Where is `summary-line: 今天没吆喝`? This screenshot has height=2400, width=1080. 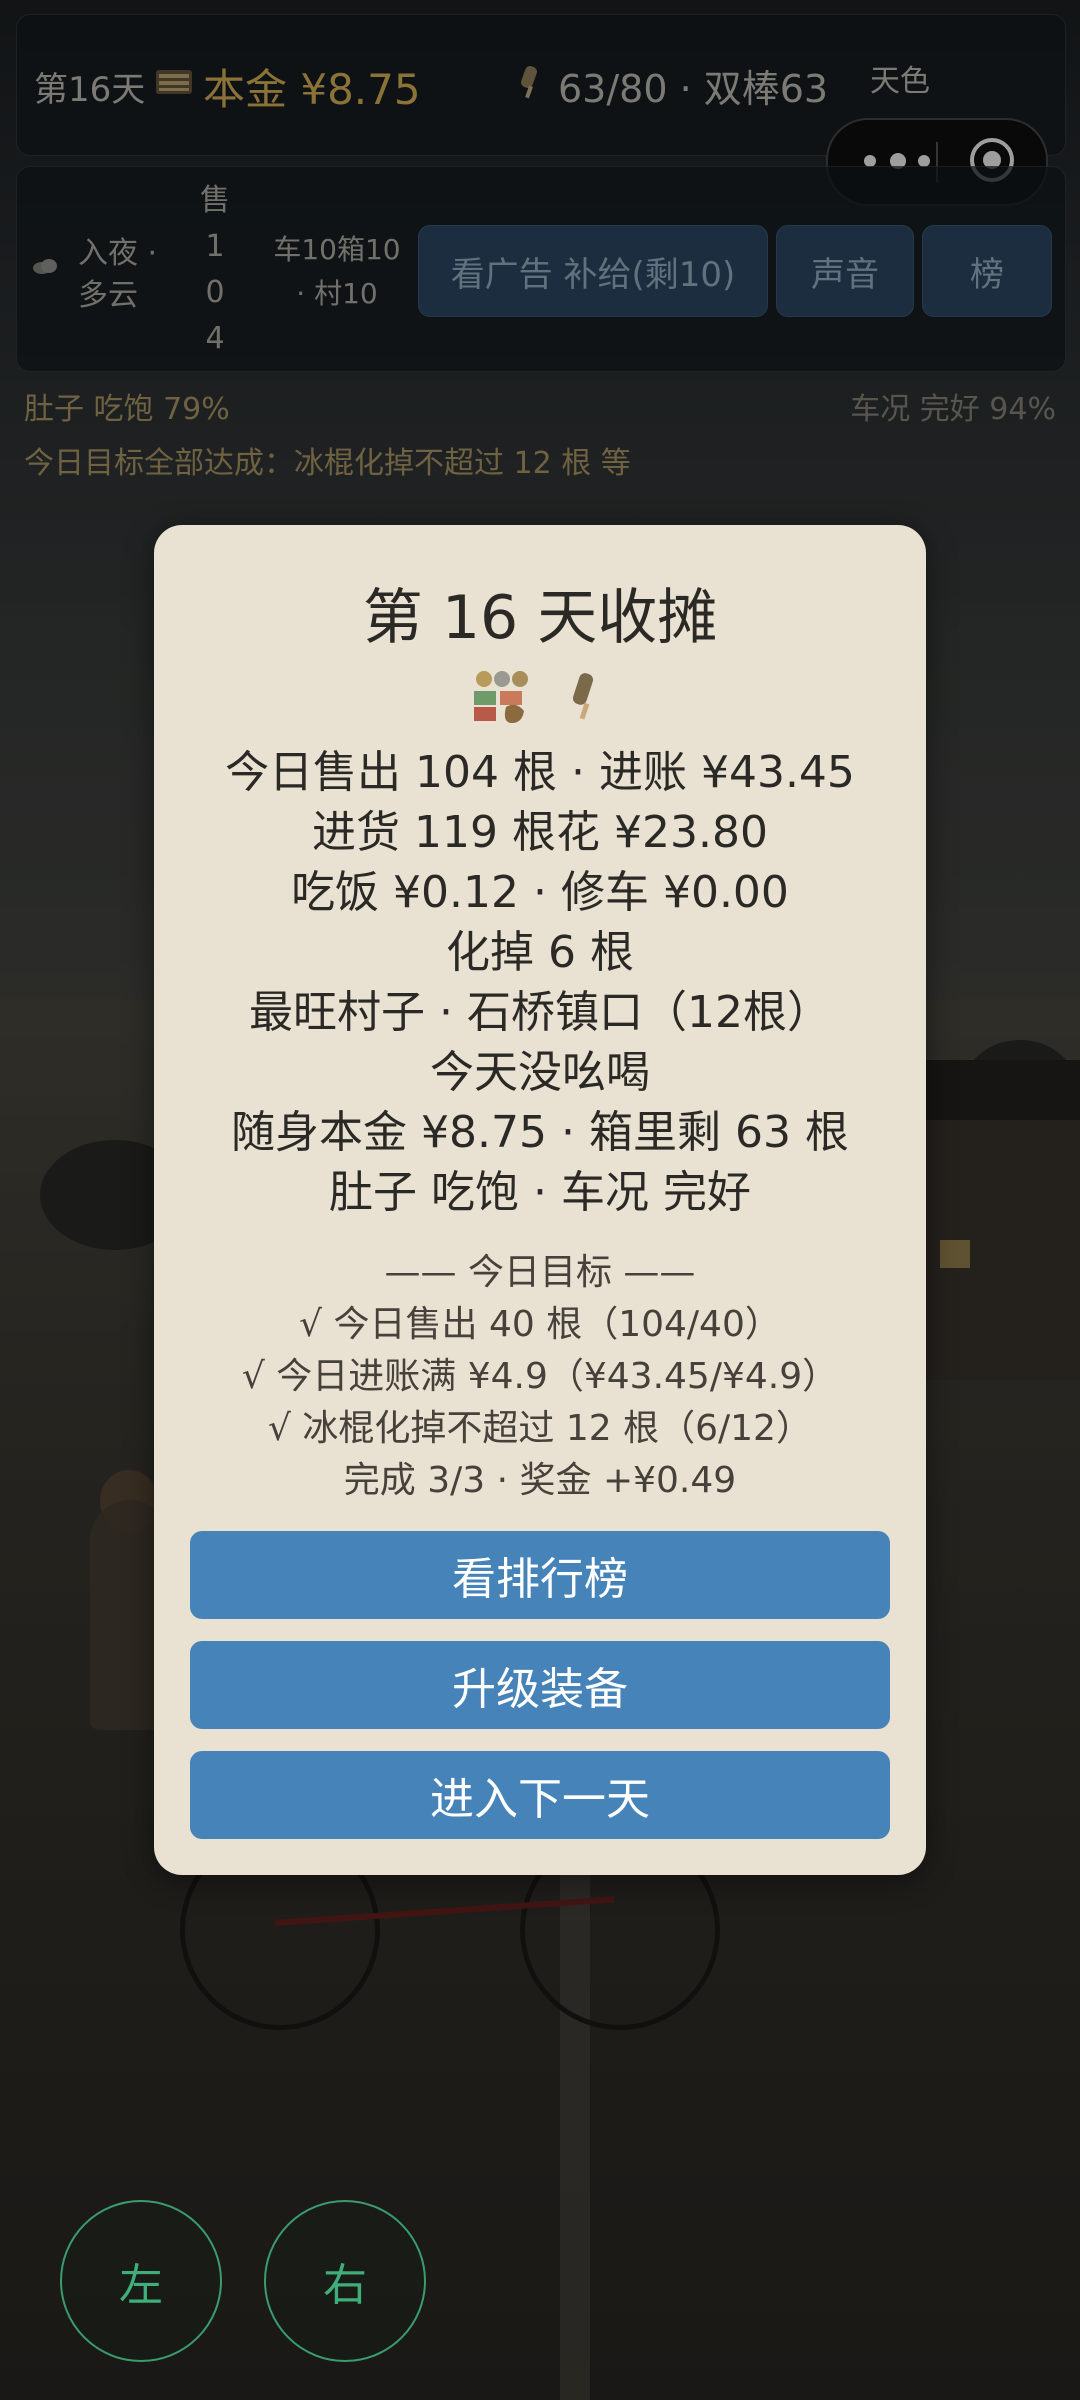 summary-line: 今天没吆喝 is located at coordinates (540, 1072).